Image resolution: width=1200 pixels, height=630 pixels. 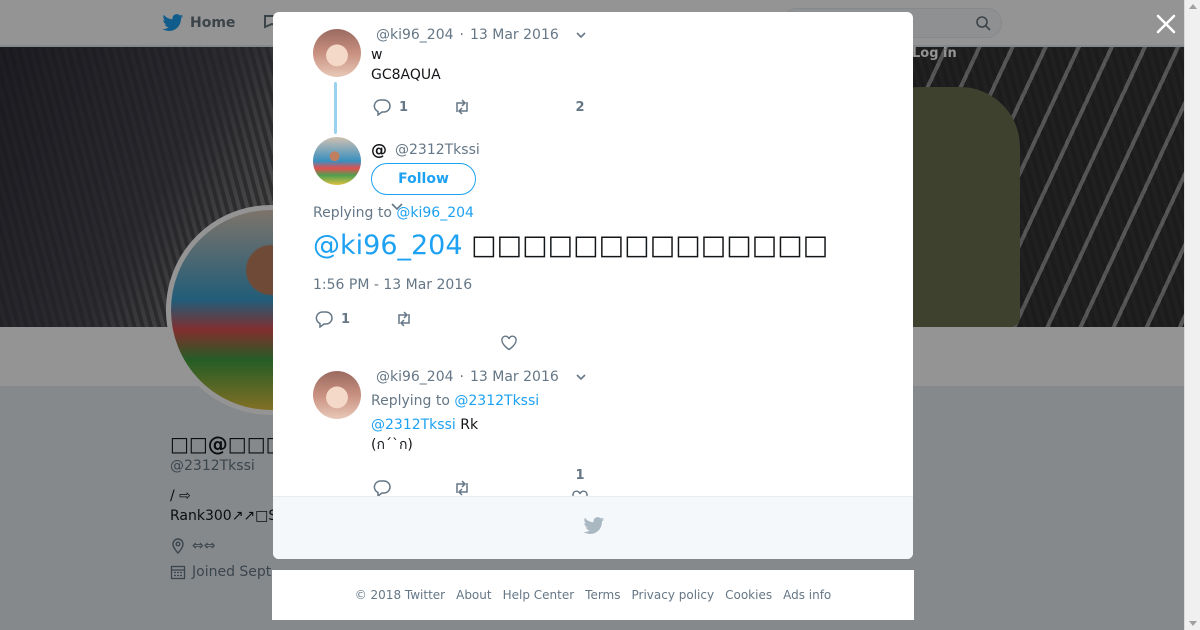 I want to click on tweet-mention-link: @ki96_204, so click(x=388, y=245).